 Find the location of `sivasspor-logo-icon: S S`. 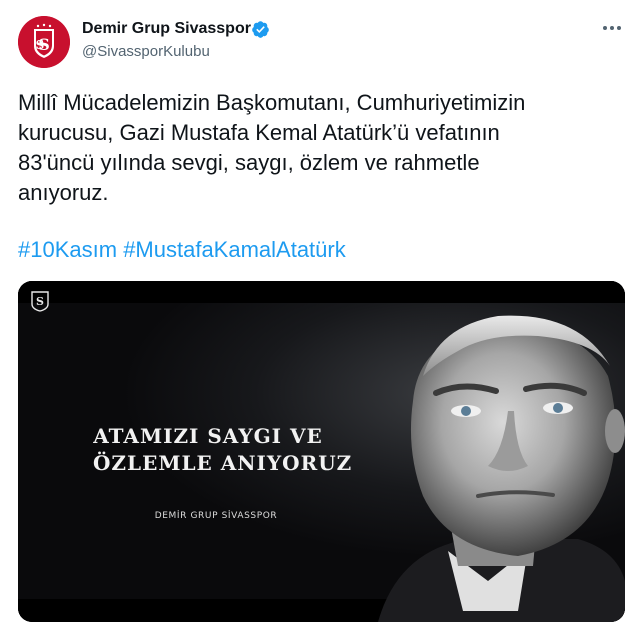

sivasspor-logo-icon: S S is located at coordinates (44, 42).